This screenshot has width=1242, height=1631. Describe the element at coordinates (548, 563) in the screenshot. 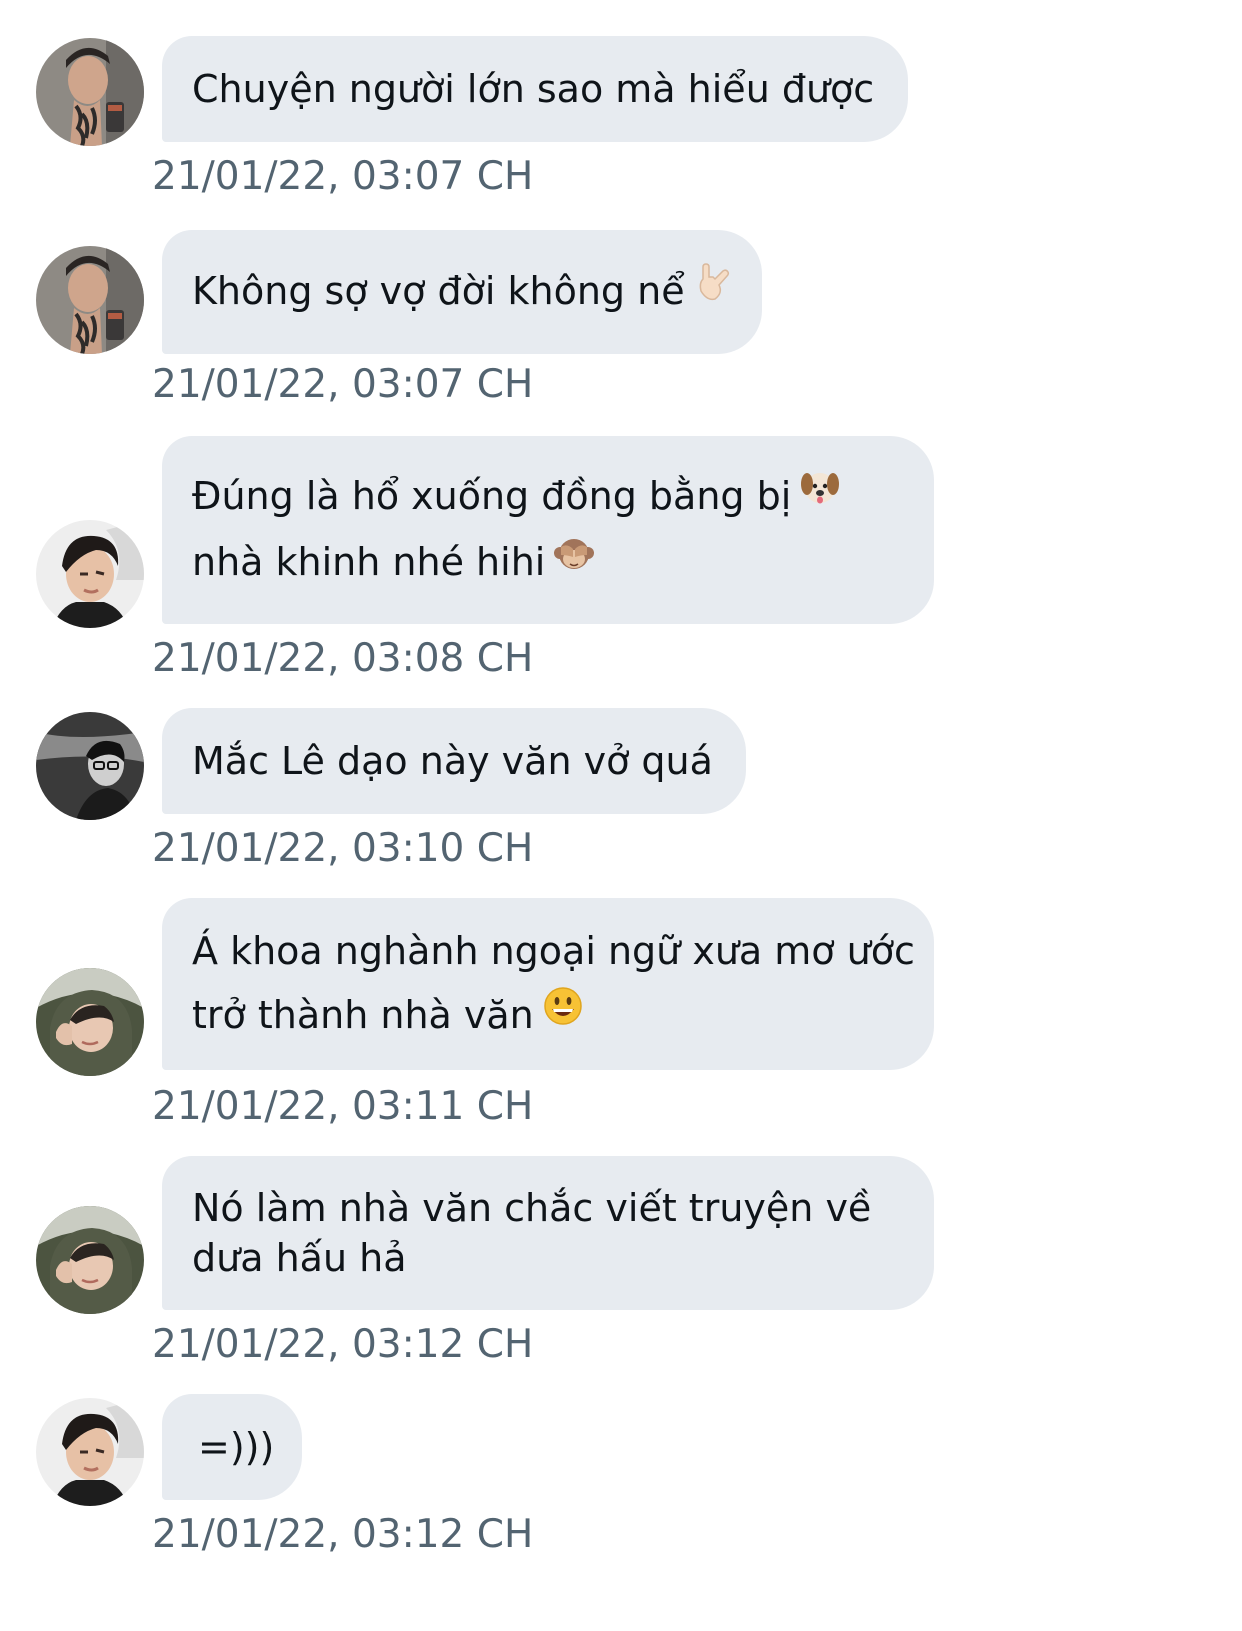

I see `message-line: nhà khinh nhé hihi` at that location.